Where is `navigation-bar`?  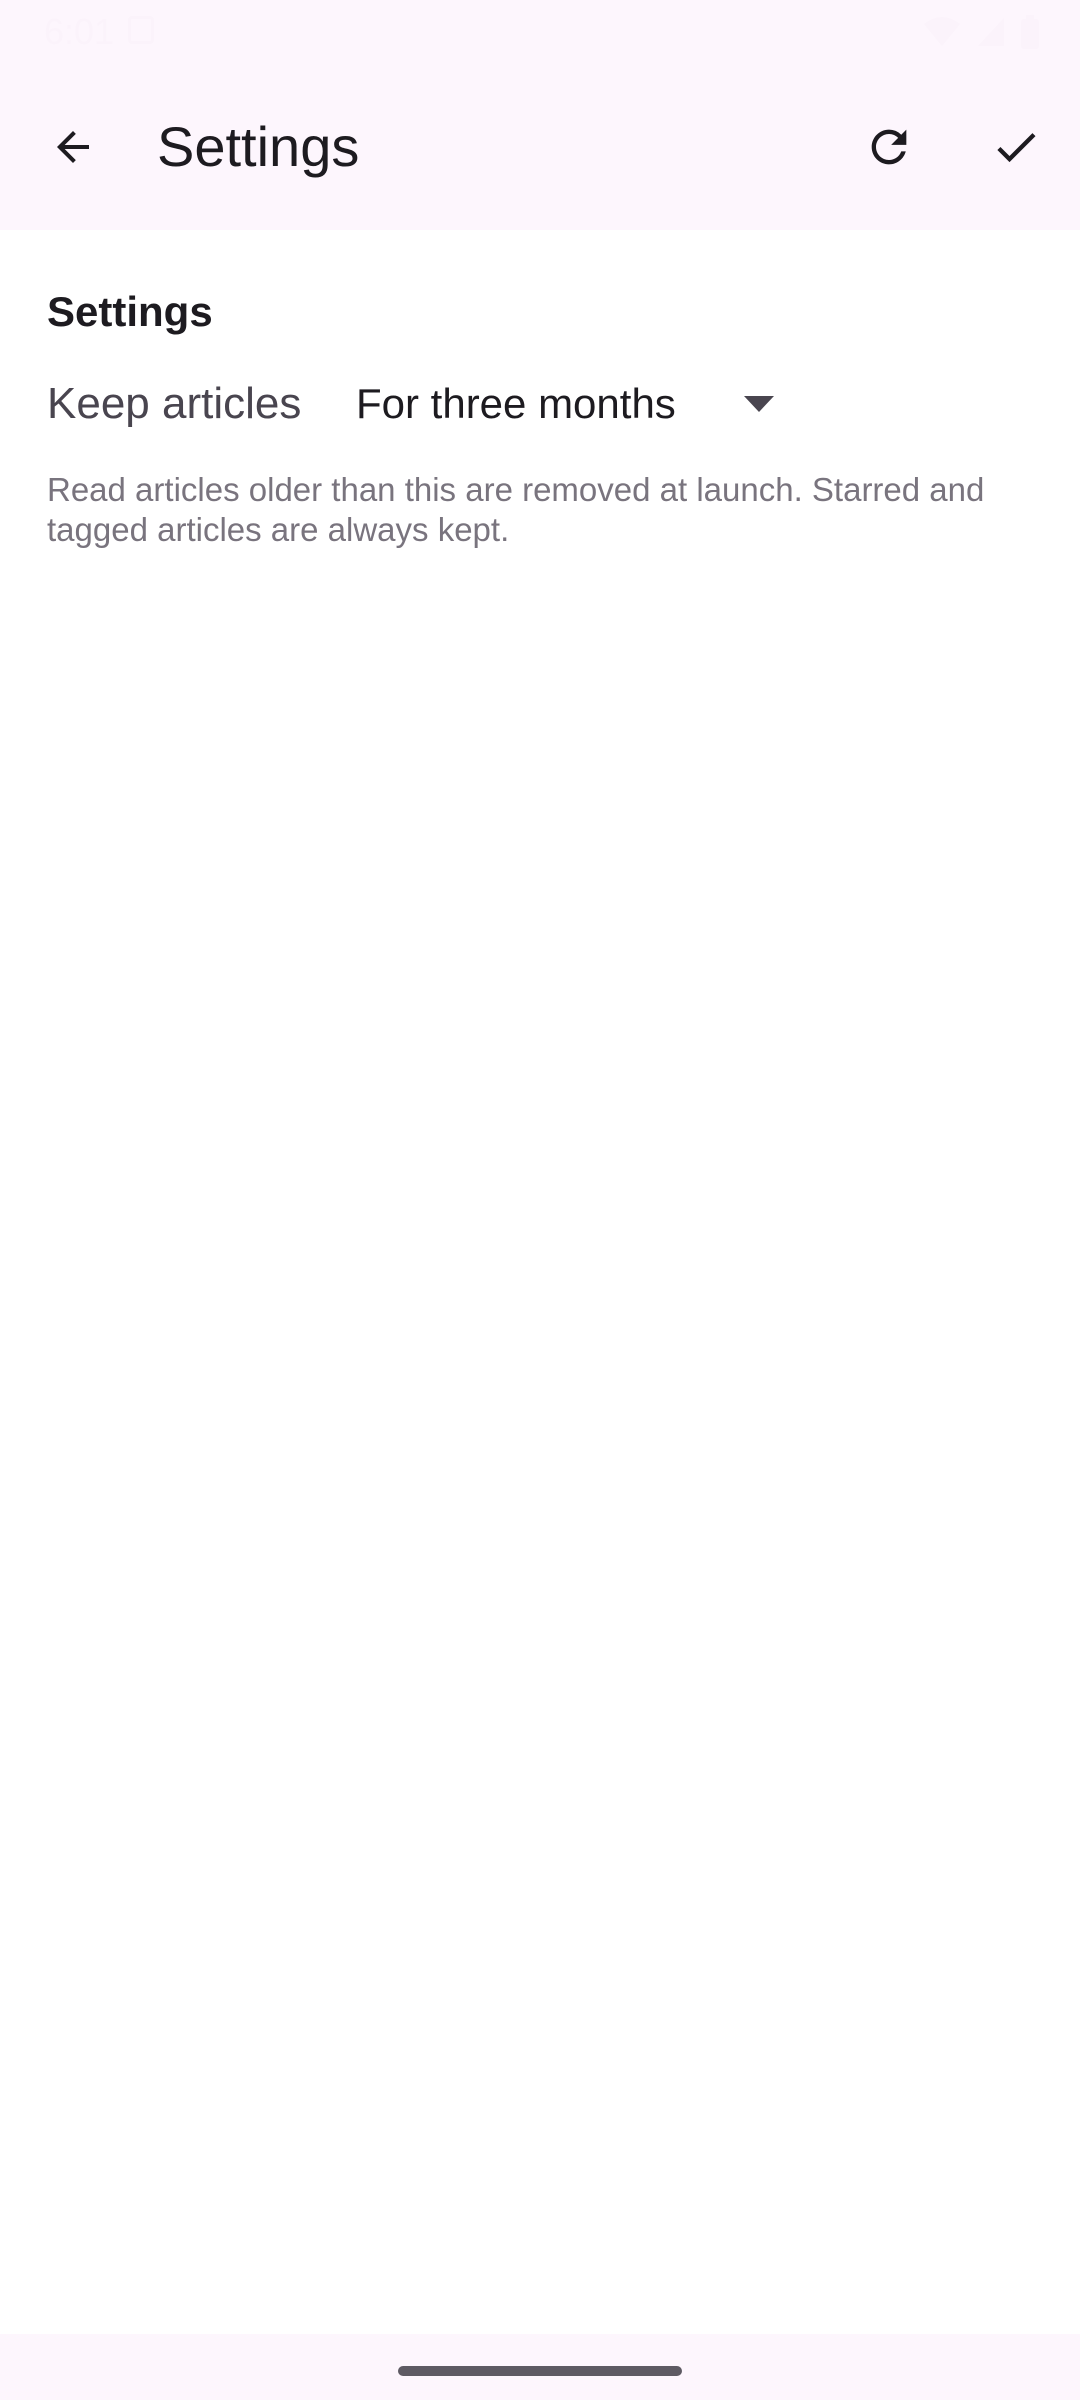 navigation-bar is located at coordinates (540, 2367).